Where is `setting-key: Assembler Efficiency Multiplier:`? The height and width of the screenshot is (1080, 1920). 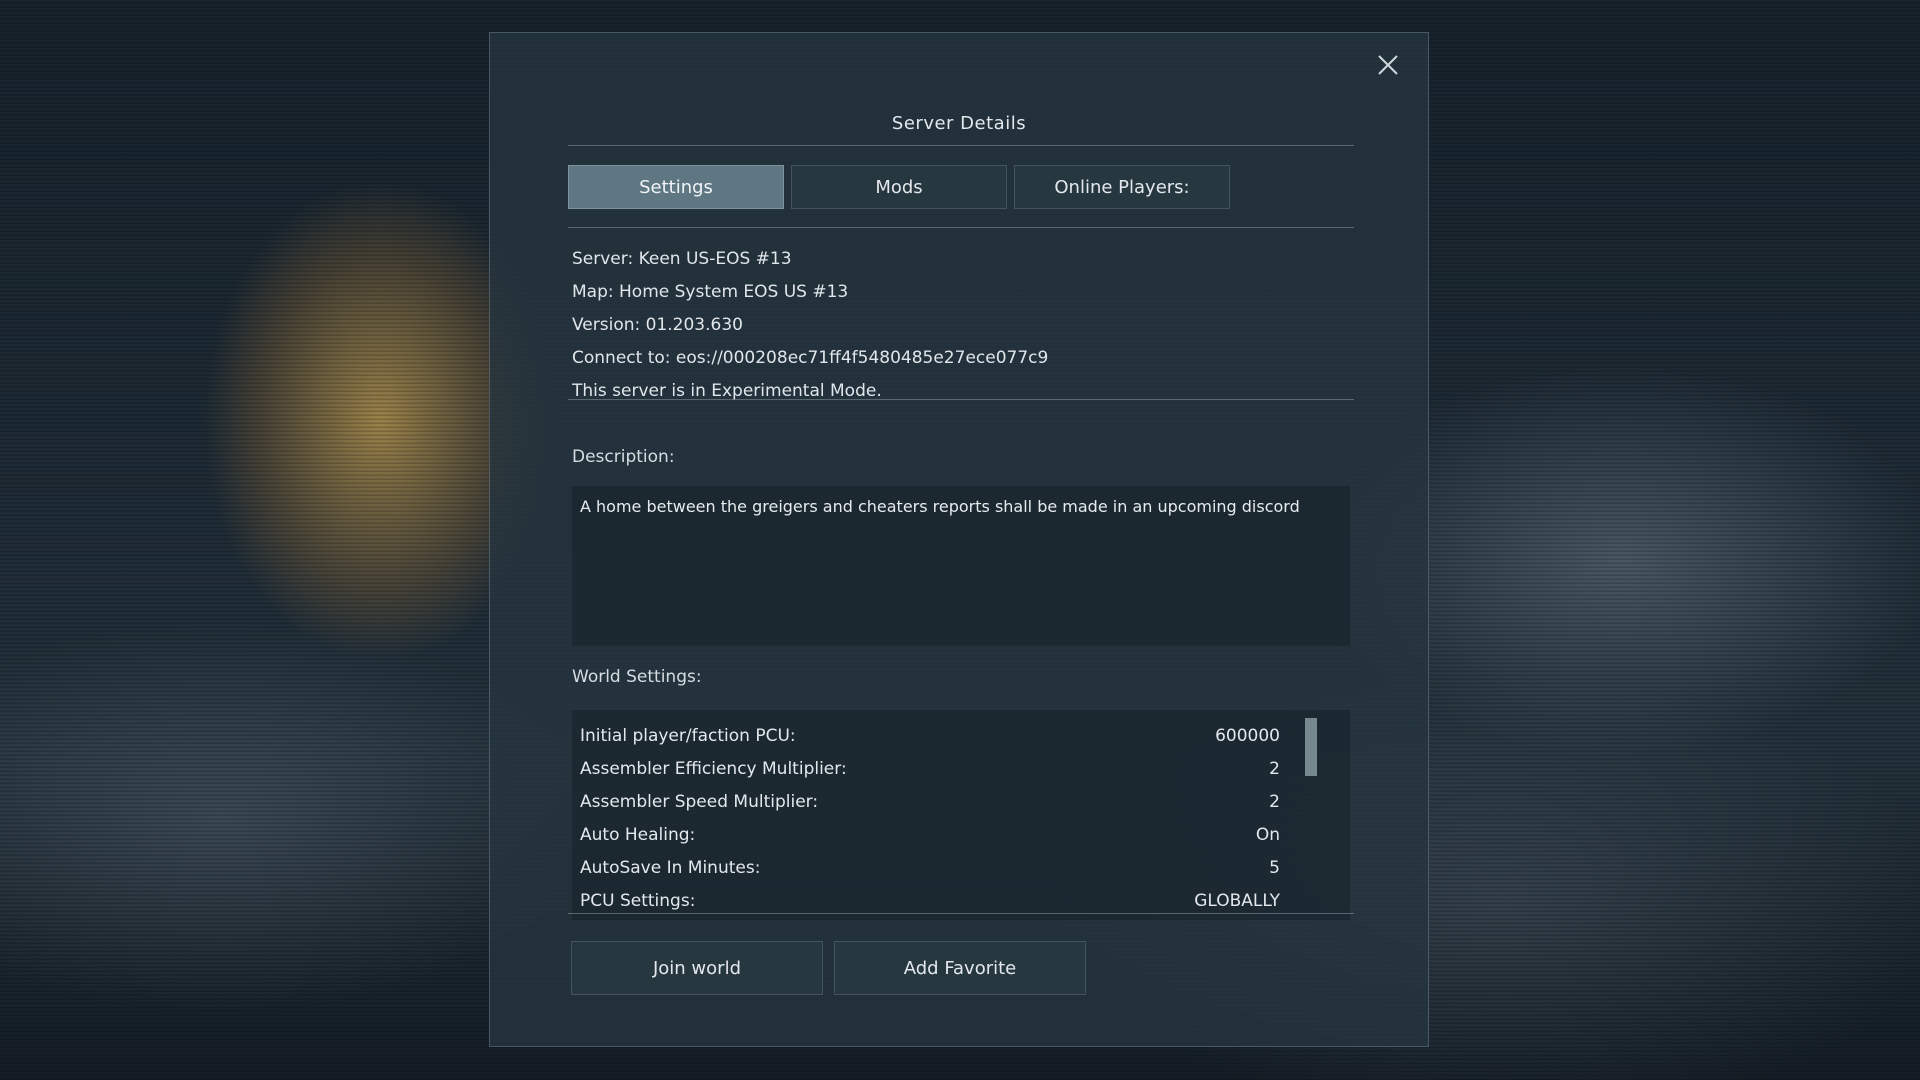
setting-key: Assembler Efficiency Multiplier: is located at coordinates (713, 769).